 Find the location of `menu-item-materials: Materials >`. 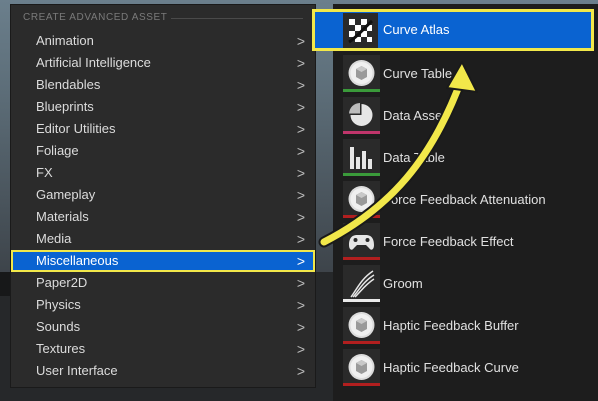

menu-item-materials: Materials > is located at coordinates (163, 217).